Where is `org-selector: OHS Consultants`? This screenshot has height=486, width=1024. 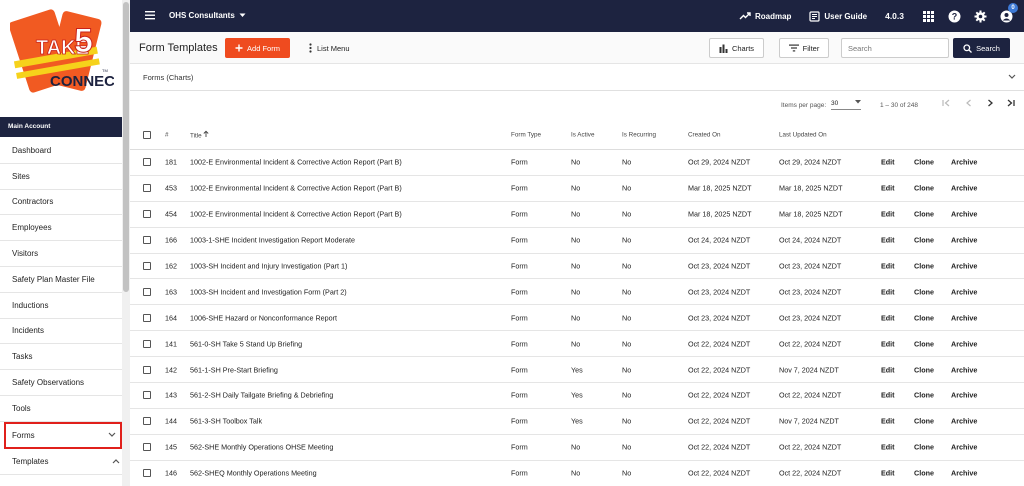
org-selector: OHS Consultants is located at coordinates (207, 15).